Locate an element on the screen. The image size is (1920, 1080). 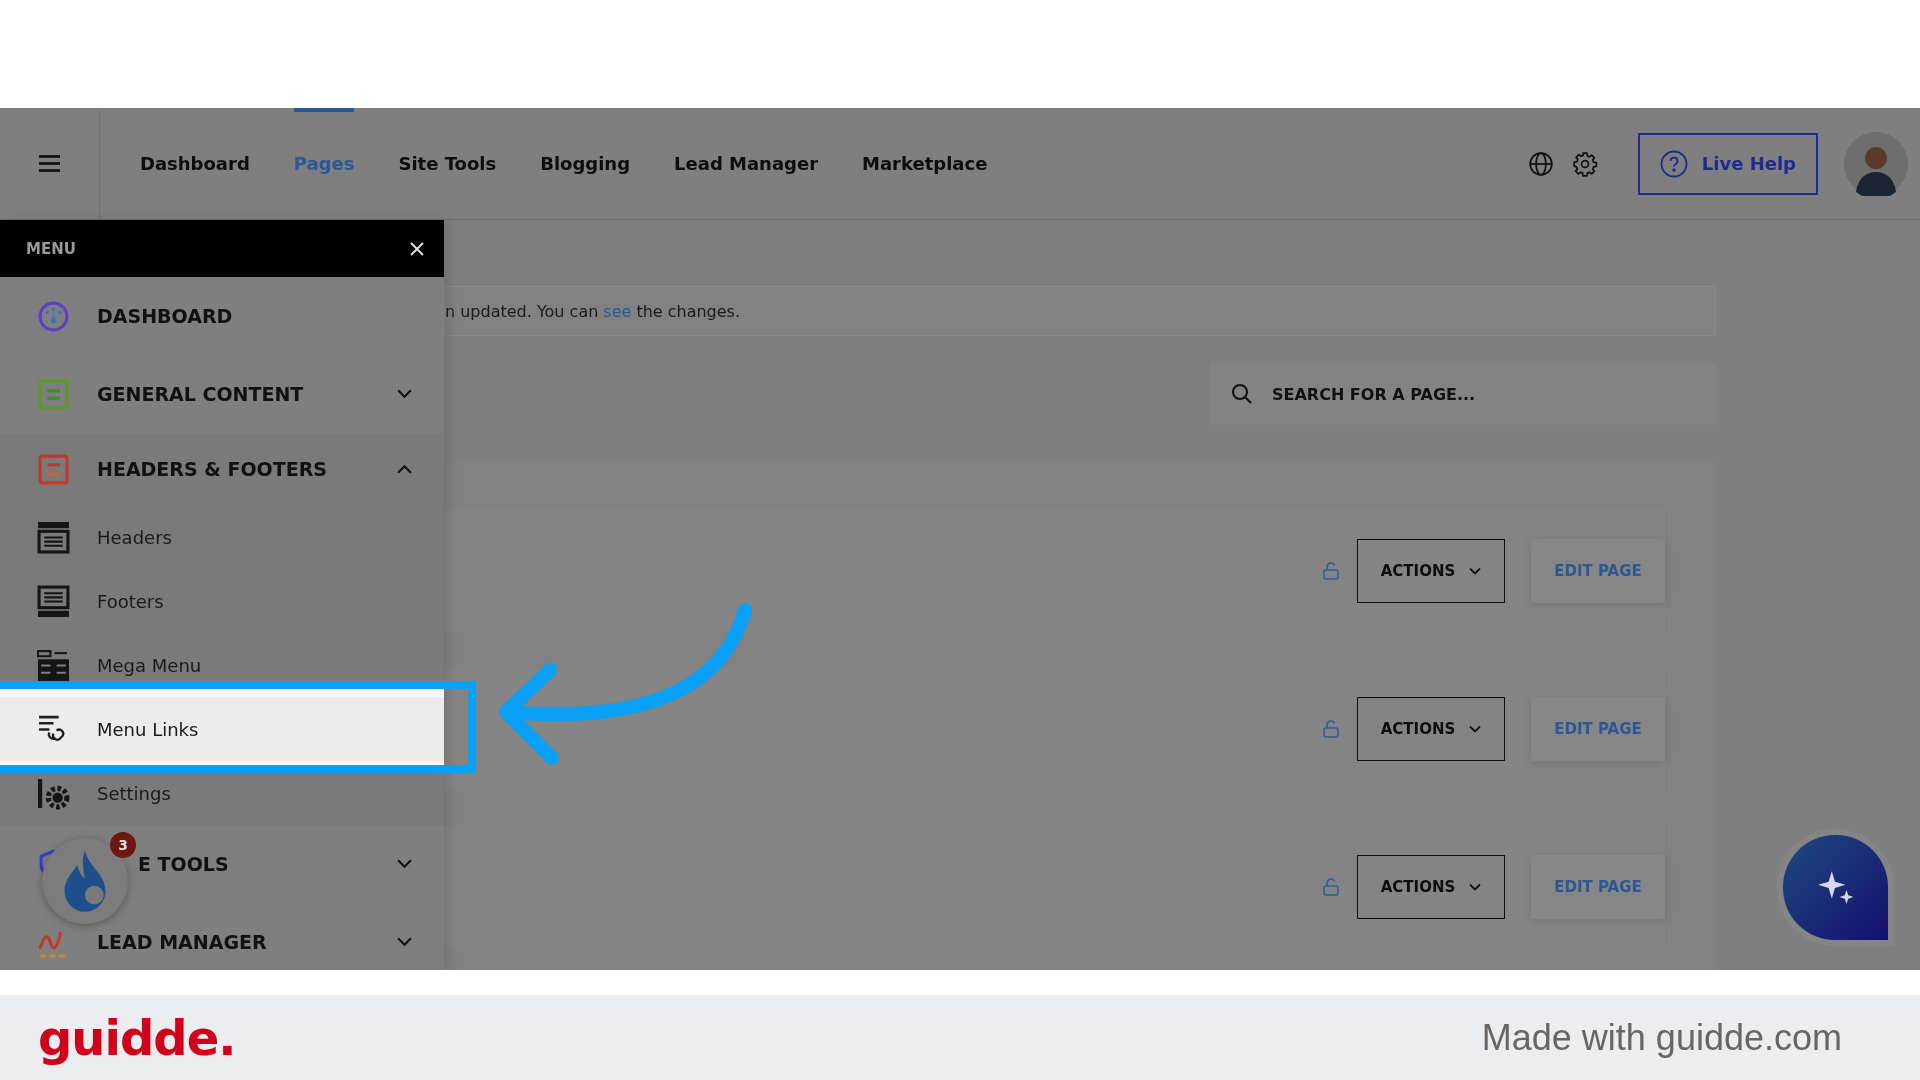
update-notice: n updated. You can see the changes. is located at coordinates (1080, 311).